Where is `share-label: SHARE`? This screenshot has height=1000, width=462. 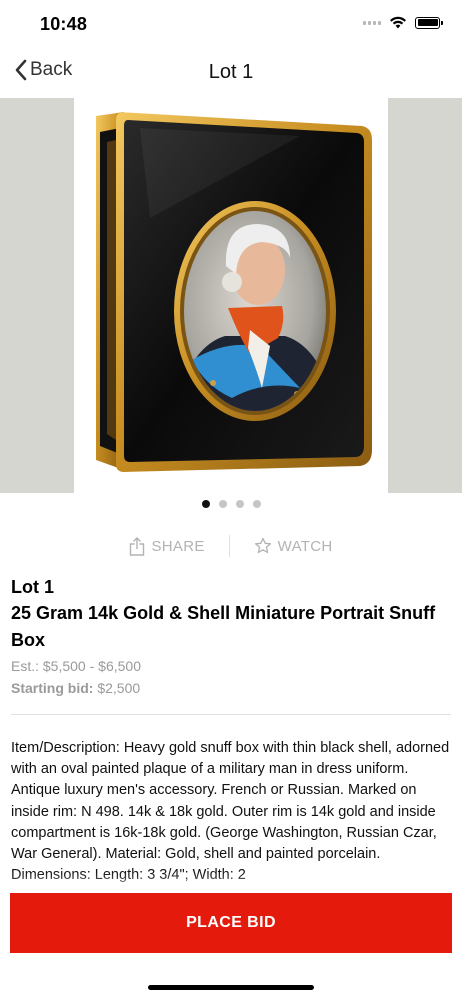 share-label: SHARE is located at coordinates (178, 546).